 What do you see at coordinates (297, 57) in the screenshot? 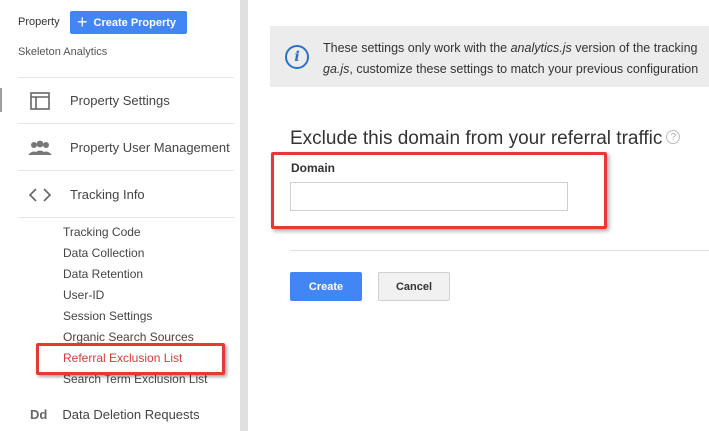
I see `info-icon: i` at bounding box center [297, 57].